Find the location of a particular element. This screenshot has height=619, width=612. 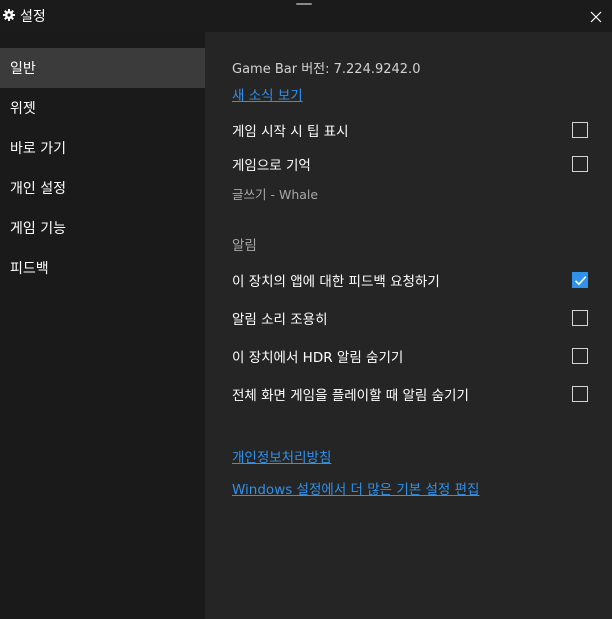

drag-handle is located at coordinates (304, 4).